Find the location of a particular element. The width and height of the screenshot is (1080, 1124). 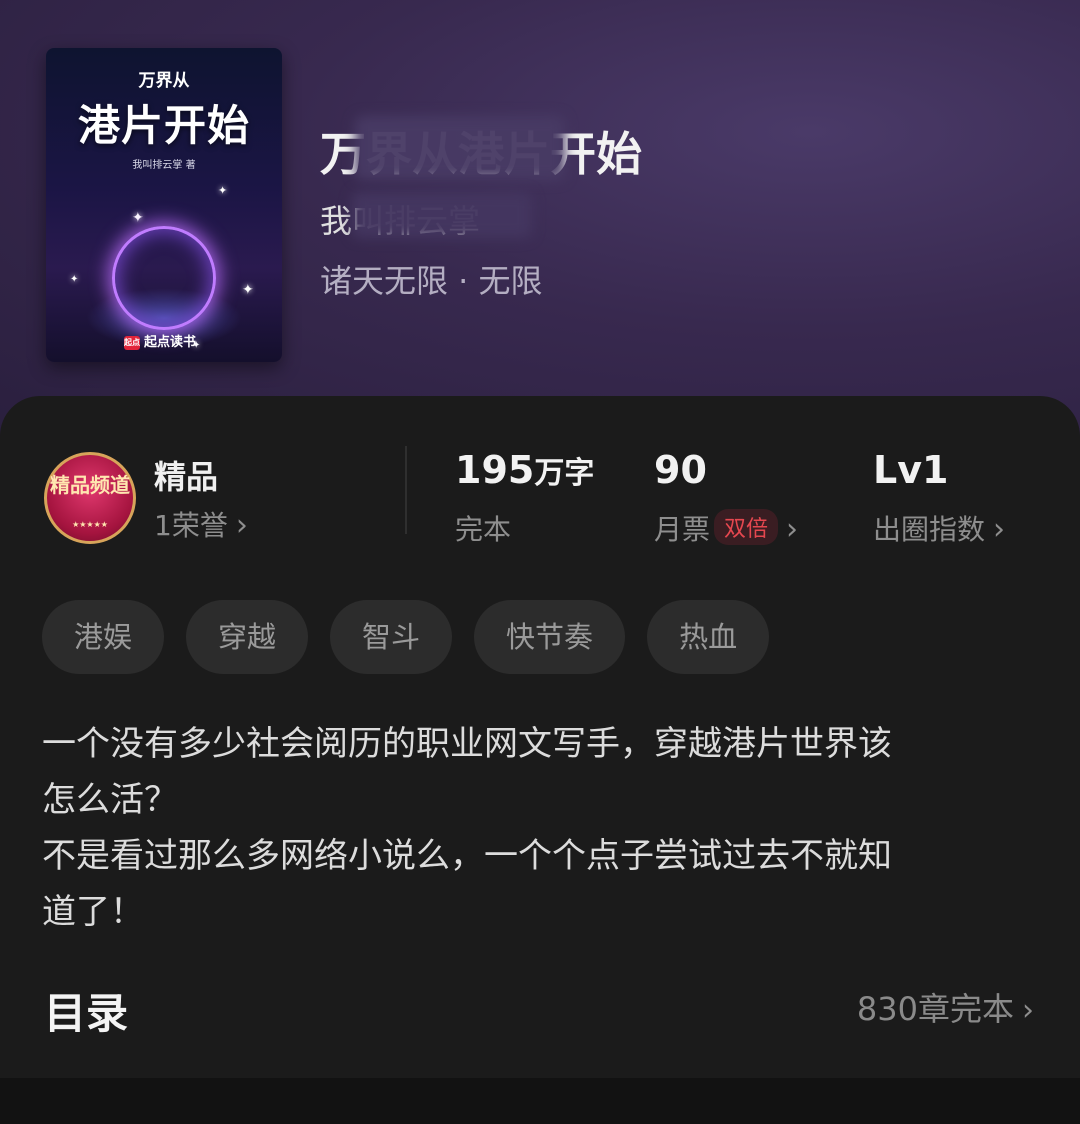

description-line: 怎么活？ is located at coordinates (110, 800).